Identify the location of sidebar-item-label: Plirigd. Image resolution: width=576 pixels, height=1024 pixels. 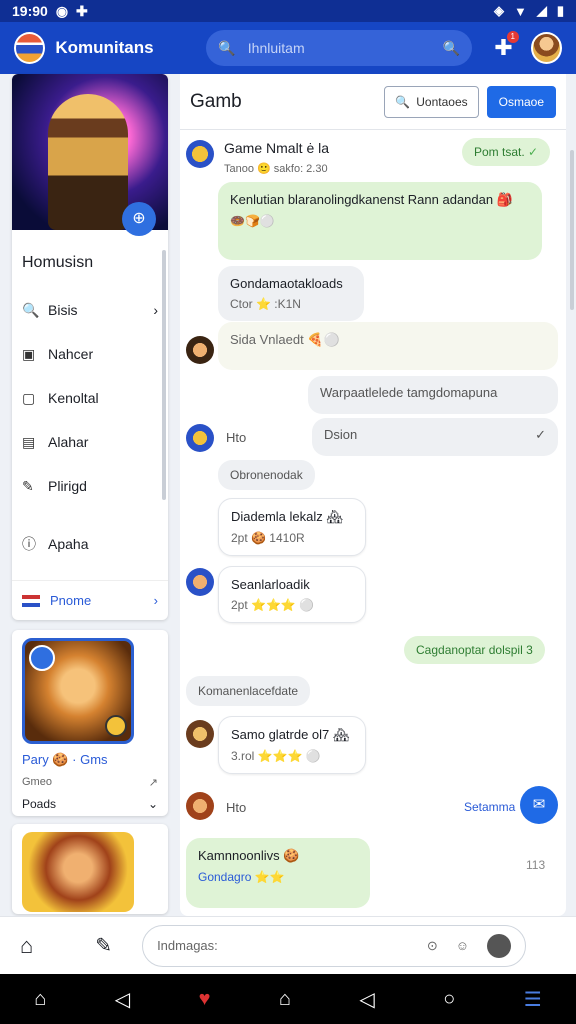
(67, 486).